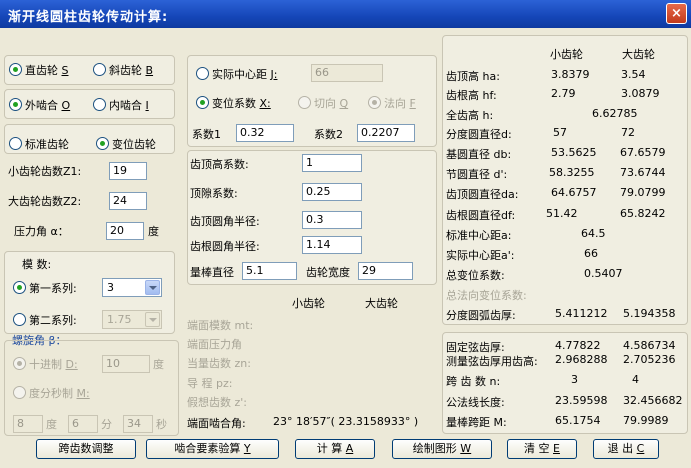 The width and height of the screenshot is (691, 468). I want to click on fixed-chord-height-label: 测量弦齿厚用齿高:, so click(492, 361).